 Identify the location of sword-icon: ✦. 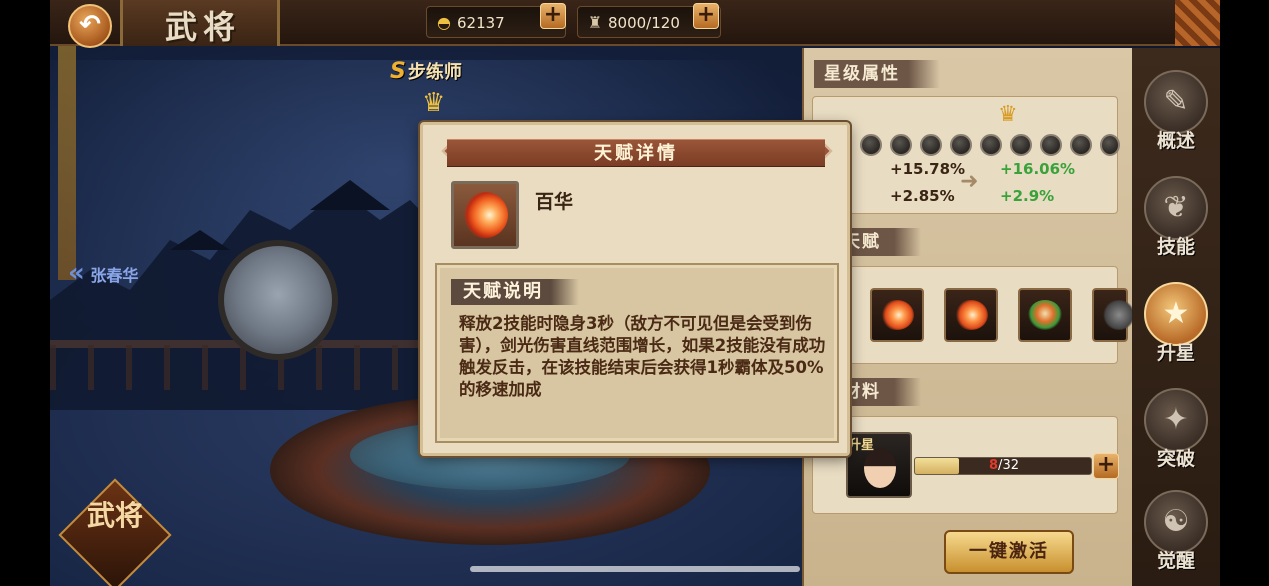
(1176, 420).